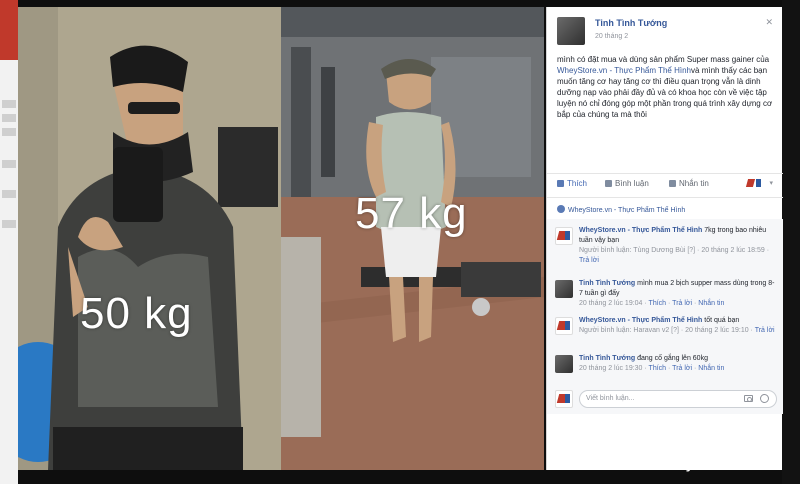 The image size is (800, 484). What do you see at coordinates (754, 183) in the screenshot?
I see `page-logo-icon` at bounding box center [754, 183].